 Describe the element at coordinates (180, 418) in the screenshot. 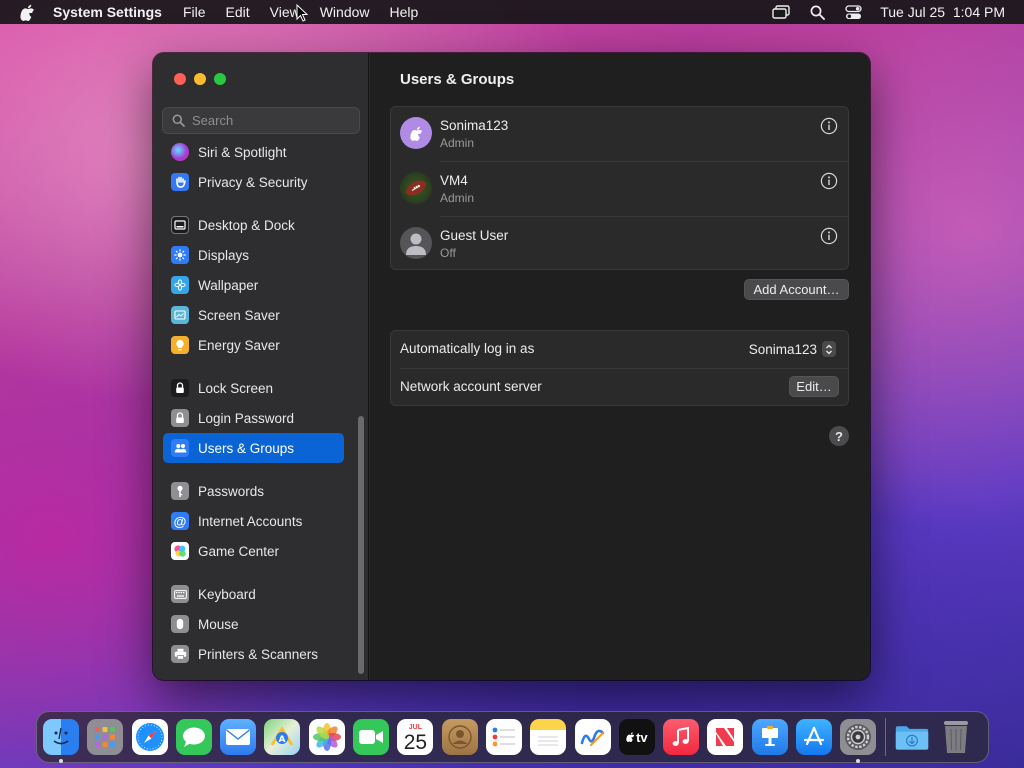

I see `padlock-icon` at that location.